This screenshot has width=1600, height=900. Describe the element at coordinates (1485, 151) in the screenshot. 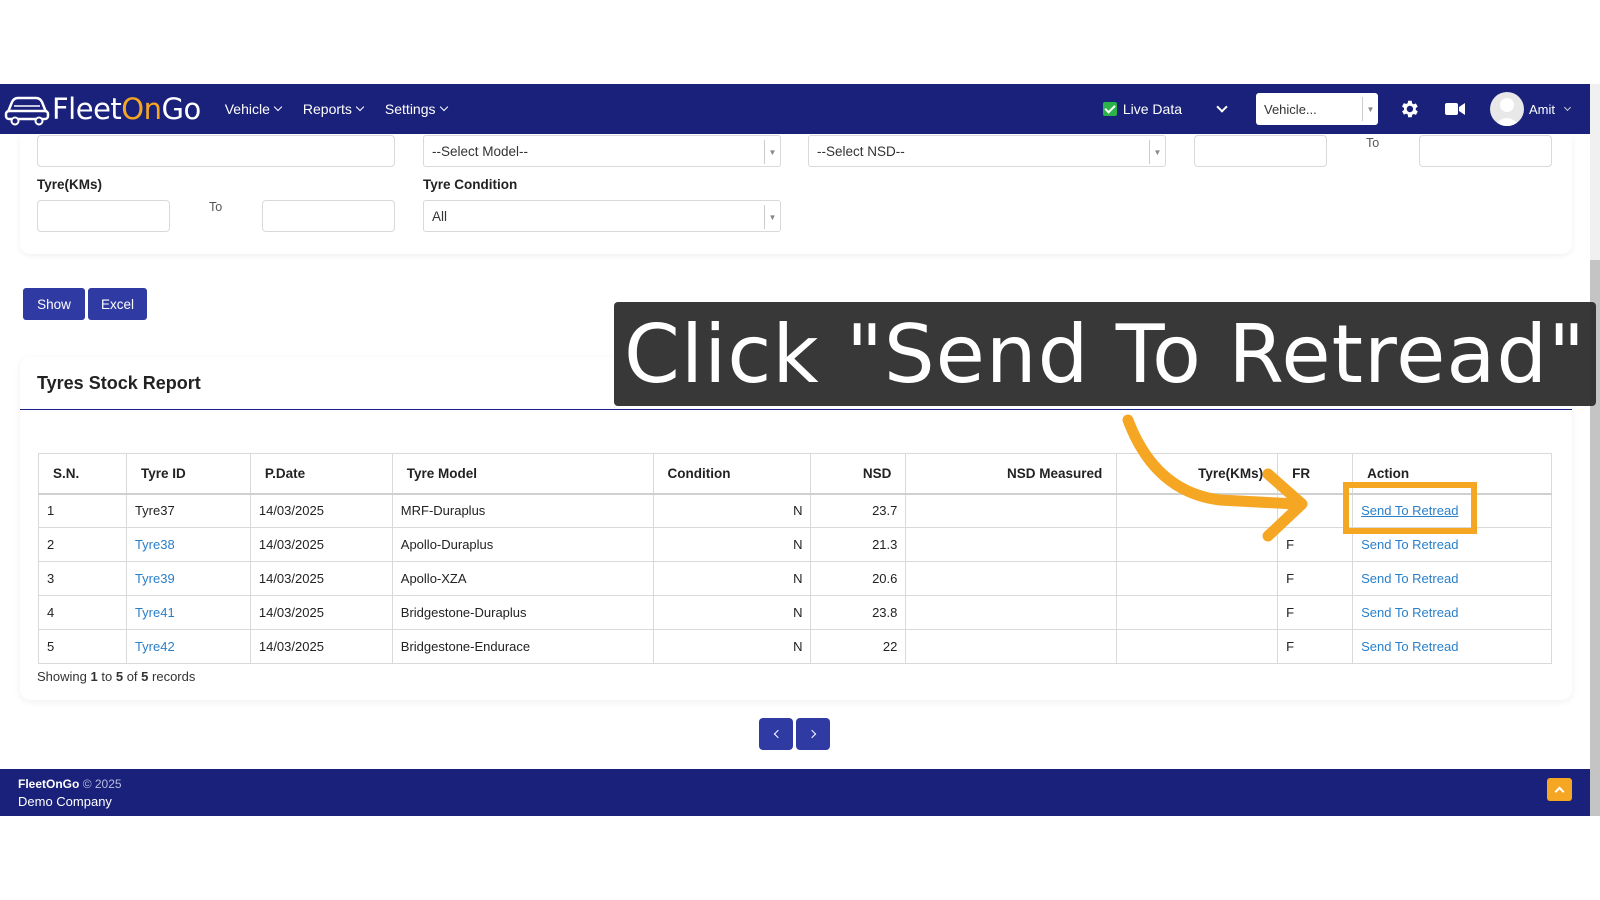

I see `range-to-input` at that location.